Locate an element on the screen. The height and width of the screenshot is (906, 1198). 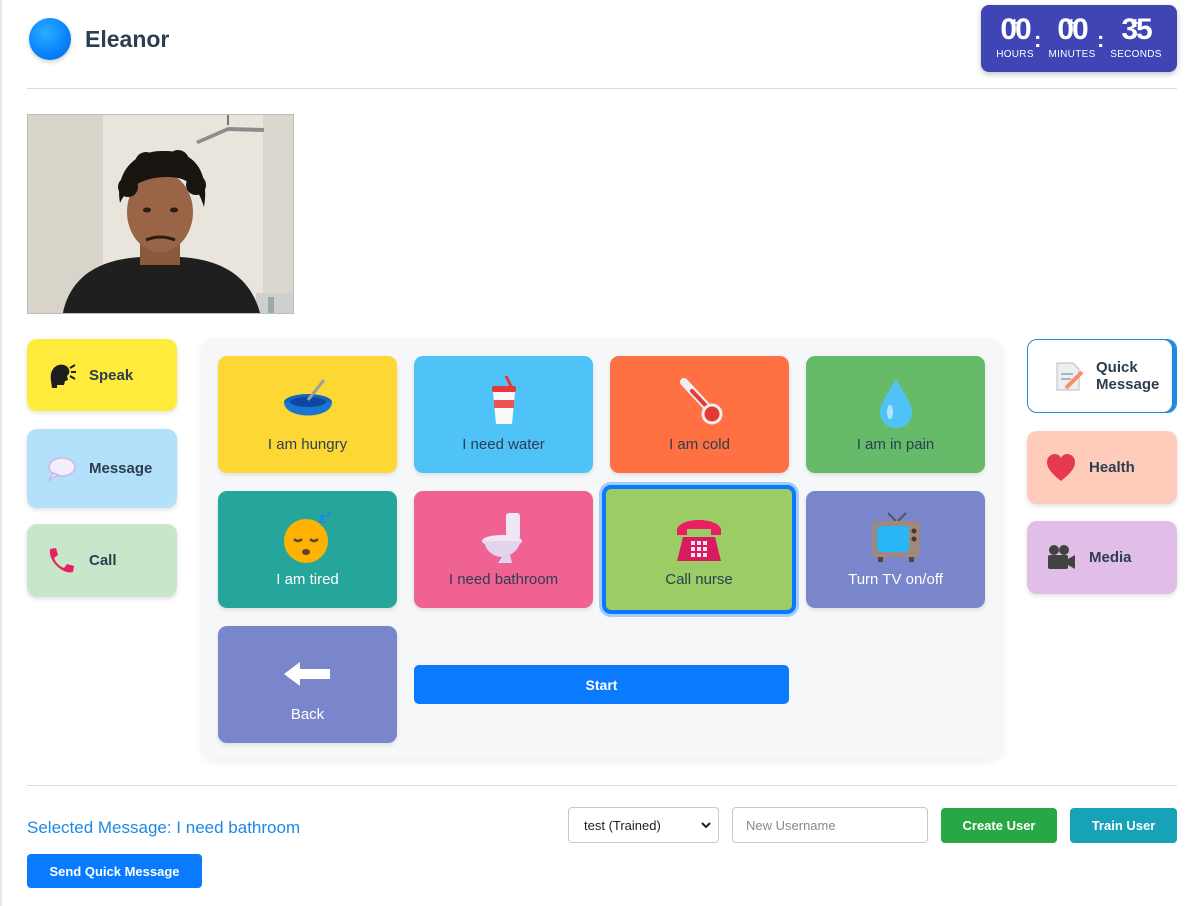
chevron-down-icon is located at coordinates (706, 826).